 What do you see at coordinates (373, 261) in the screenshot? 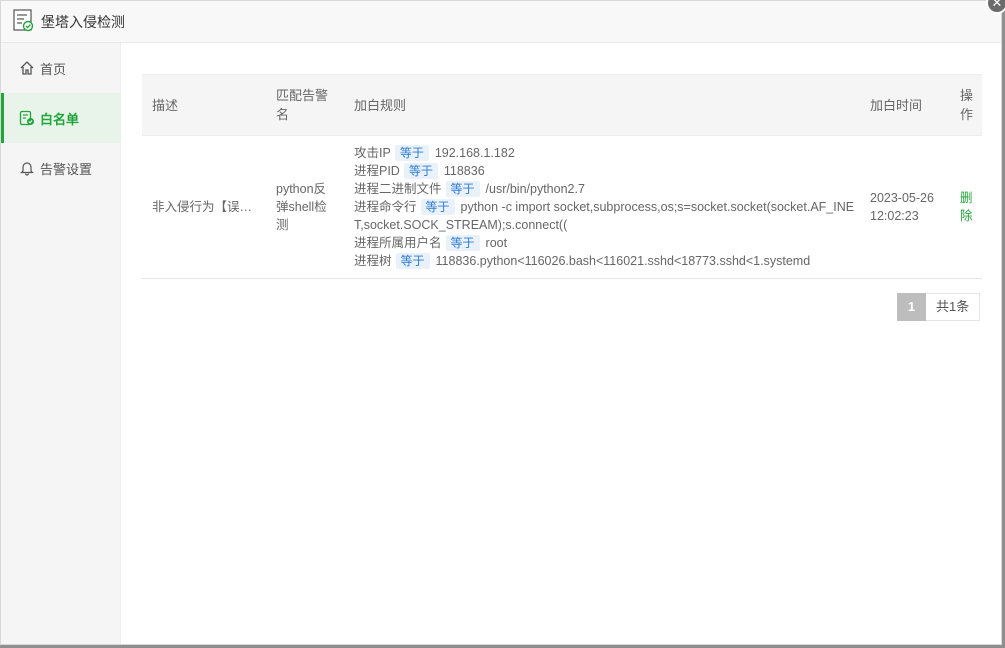
I see `rule-key: 进程树` at bounding box center [373, 261].